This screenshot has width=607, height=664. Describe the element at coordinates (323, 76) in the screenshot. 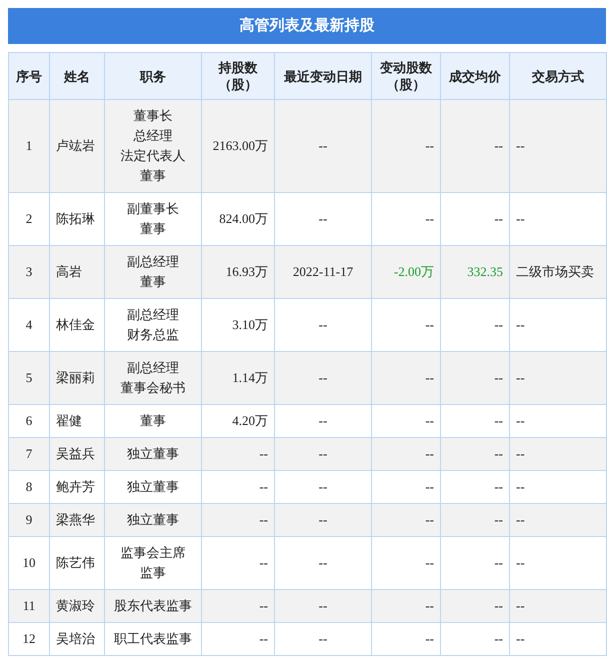

I see `column-header: 最近变动日期` at that location.